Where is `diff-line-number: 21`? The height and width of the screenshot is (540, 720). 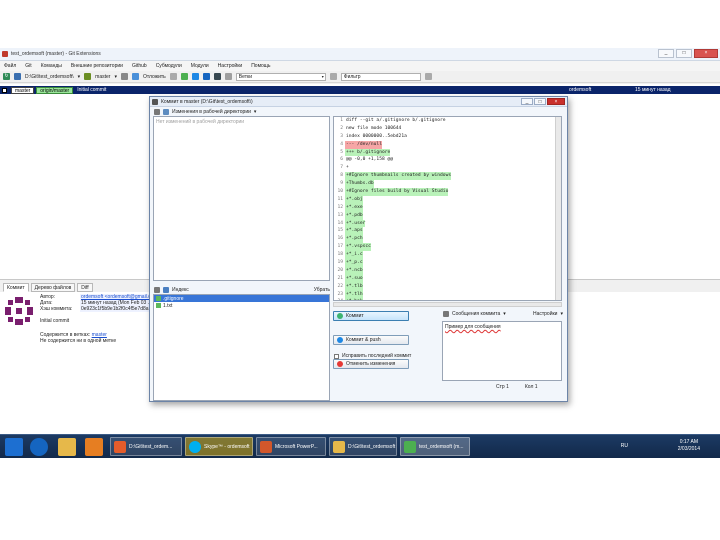
diff-line-number: 21 is located at coordinates (340, 278).